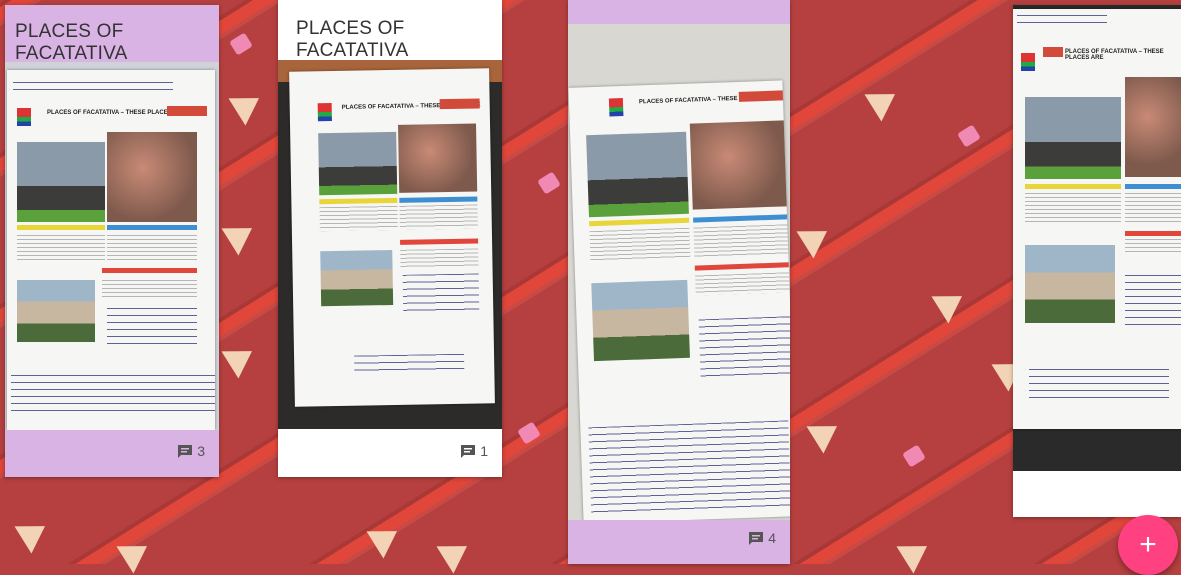 Image resolution: width=1181 pixels, height=575 pixels. What do you see at coordinates (390, 453) in the screenshot?
I see `card-footer: 1` at bounding box center [390, 453].